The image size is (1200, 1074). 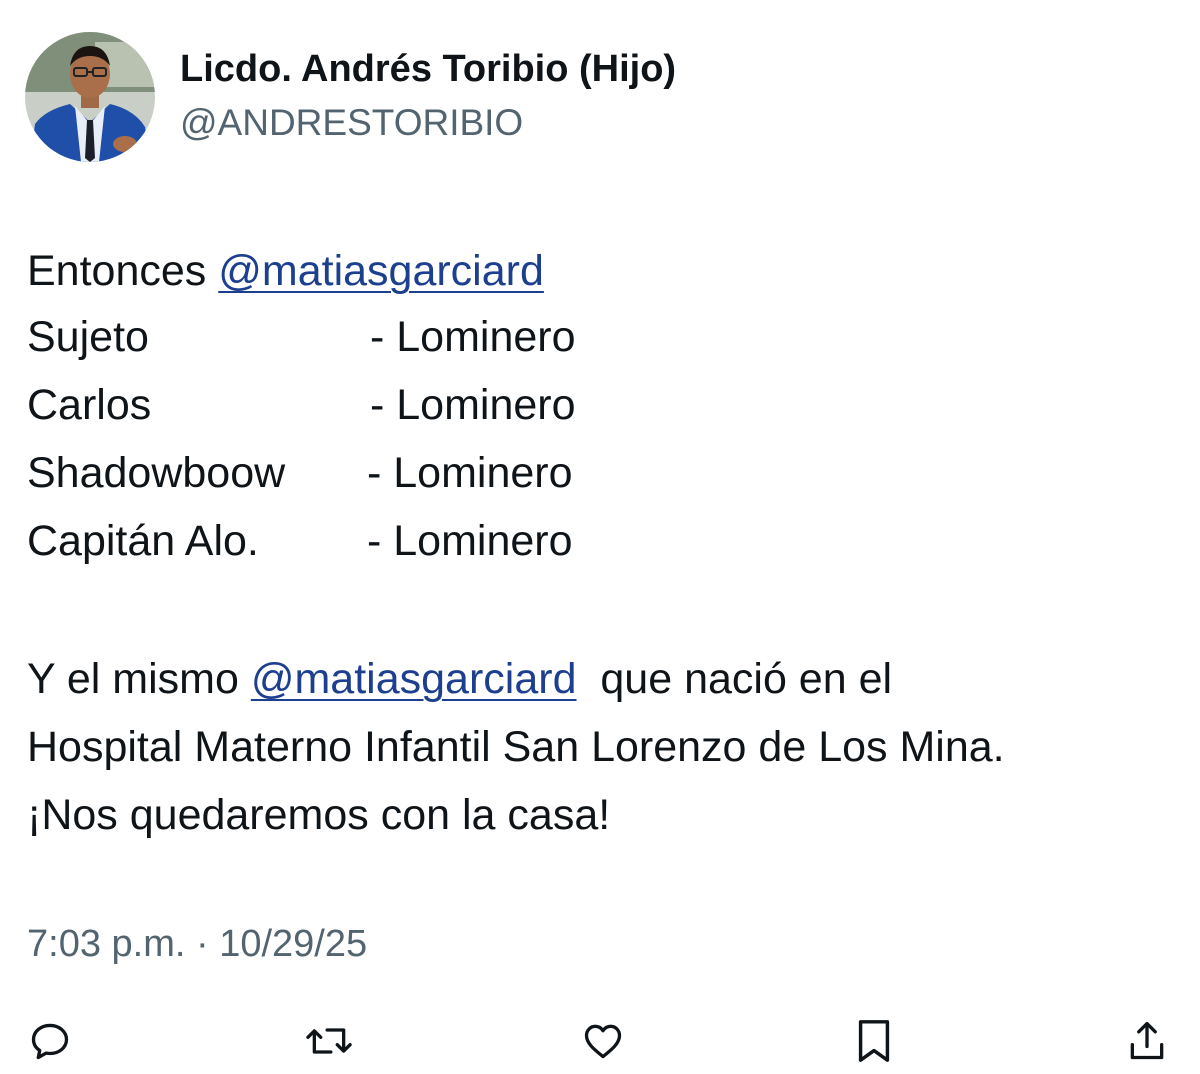 I want to click on author-display-name: Licdo. Andrés Toribio (Hijo), so click(x=428, y=69).